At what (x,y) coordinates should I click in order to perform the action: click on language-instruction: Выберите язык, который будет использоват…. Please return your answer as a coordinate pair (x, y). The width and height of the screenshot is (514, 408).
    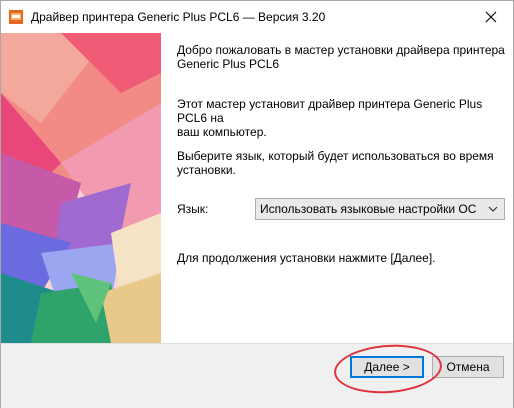
    Looking at the image, I should click on (342, 163).